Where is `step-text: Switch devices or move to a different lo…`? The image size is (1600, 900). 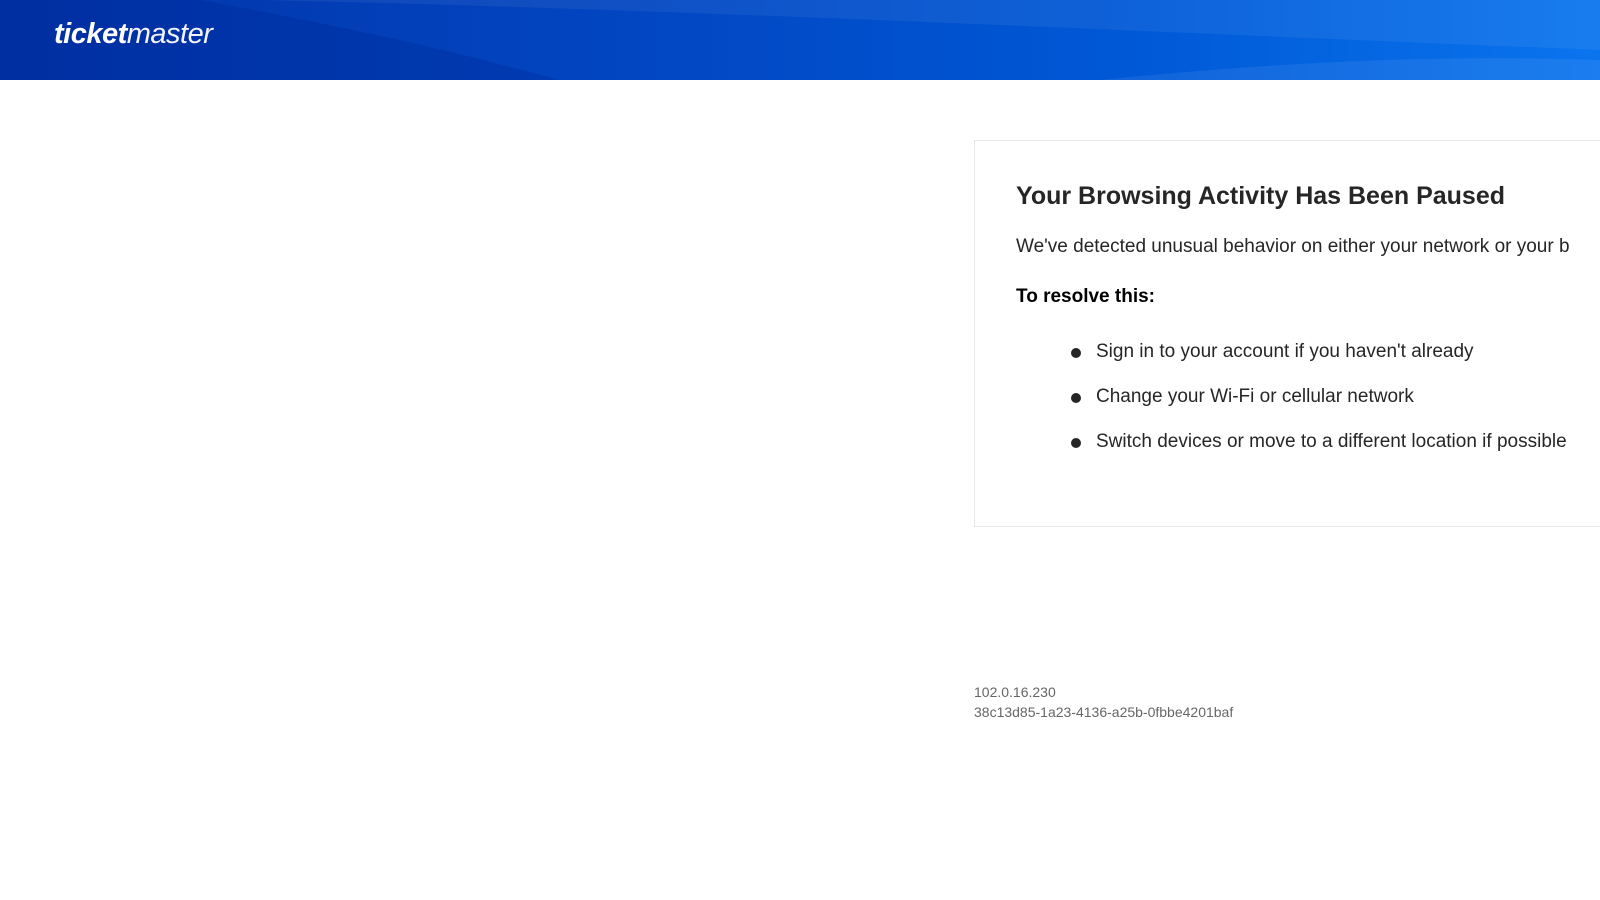 step-text: Switch devices or move to a different lo… is located at coordinates (1331, 441).